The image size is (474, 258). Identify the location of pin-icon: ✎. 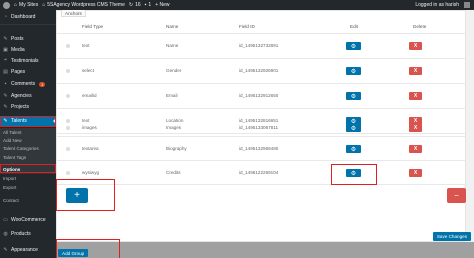
(5, 38).